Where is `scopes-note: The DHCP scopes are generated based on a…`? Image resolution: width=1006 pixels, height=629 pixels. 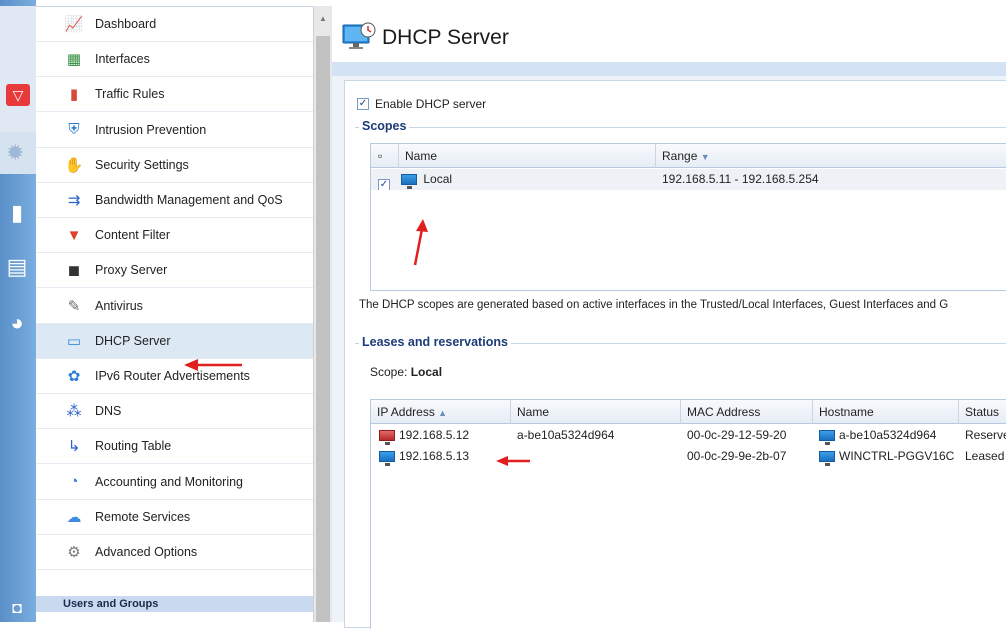
scopes-note: The DHCP scopes are generated based on a… is located at coordinates (654, 305).